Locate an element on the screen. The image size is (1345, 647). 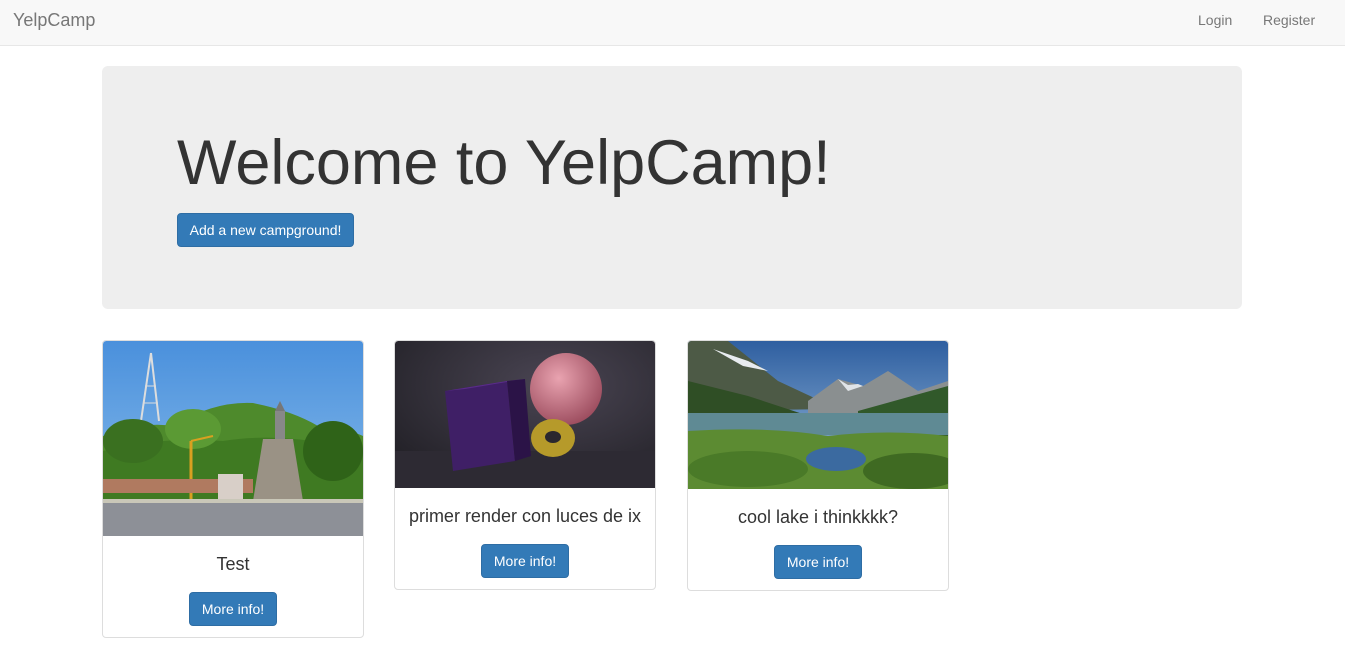
campground-card: primer render con luces de ix More info! is located at coordinates (525, 465).